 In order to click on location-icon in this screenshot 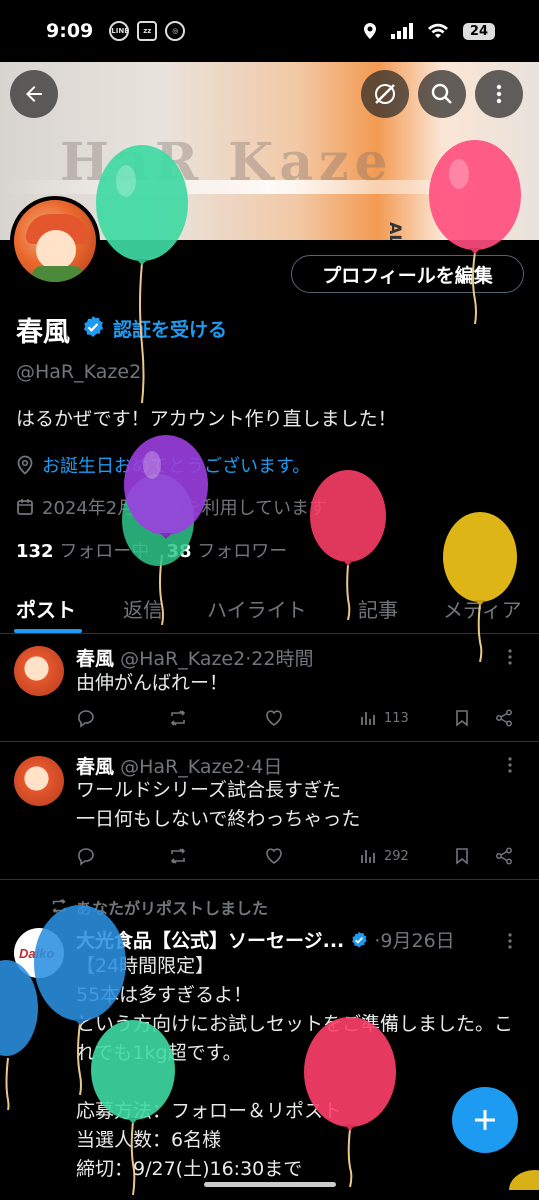, I will do `click(369, 31)`.